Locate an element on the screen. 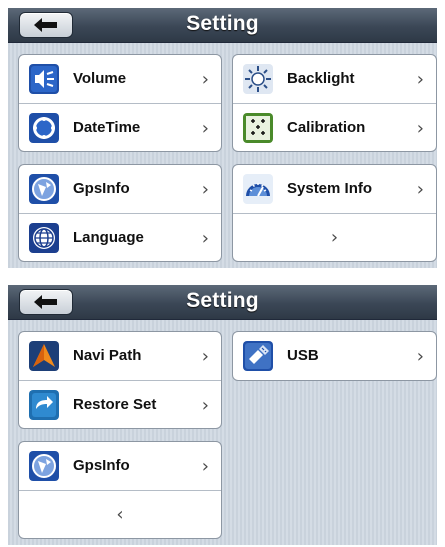 This screenshot has height=547, width=445. menu-item-label: Language is located at coordinates (108, 237).